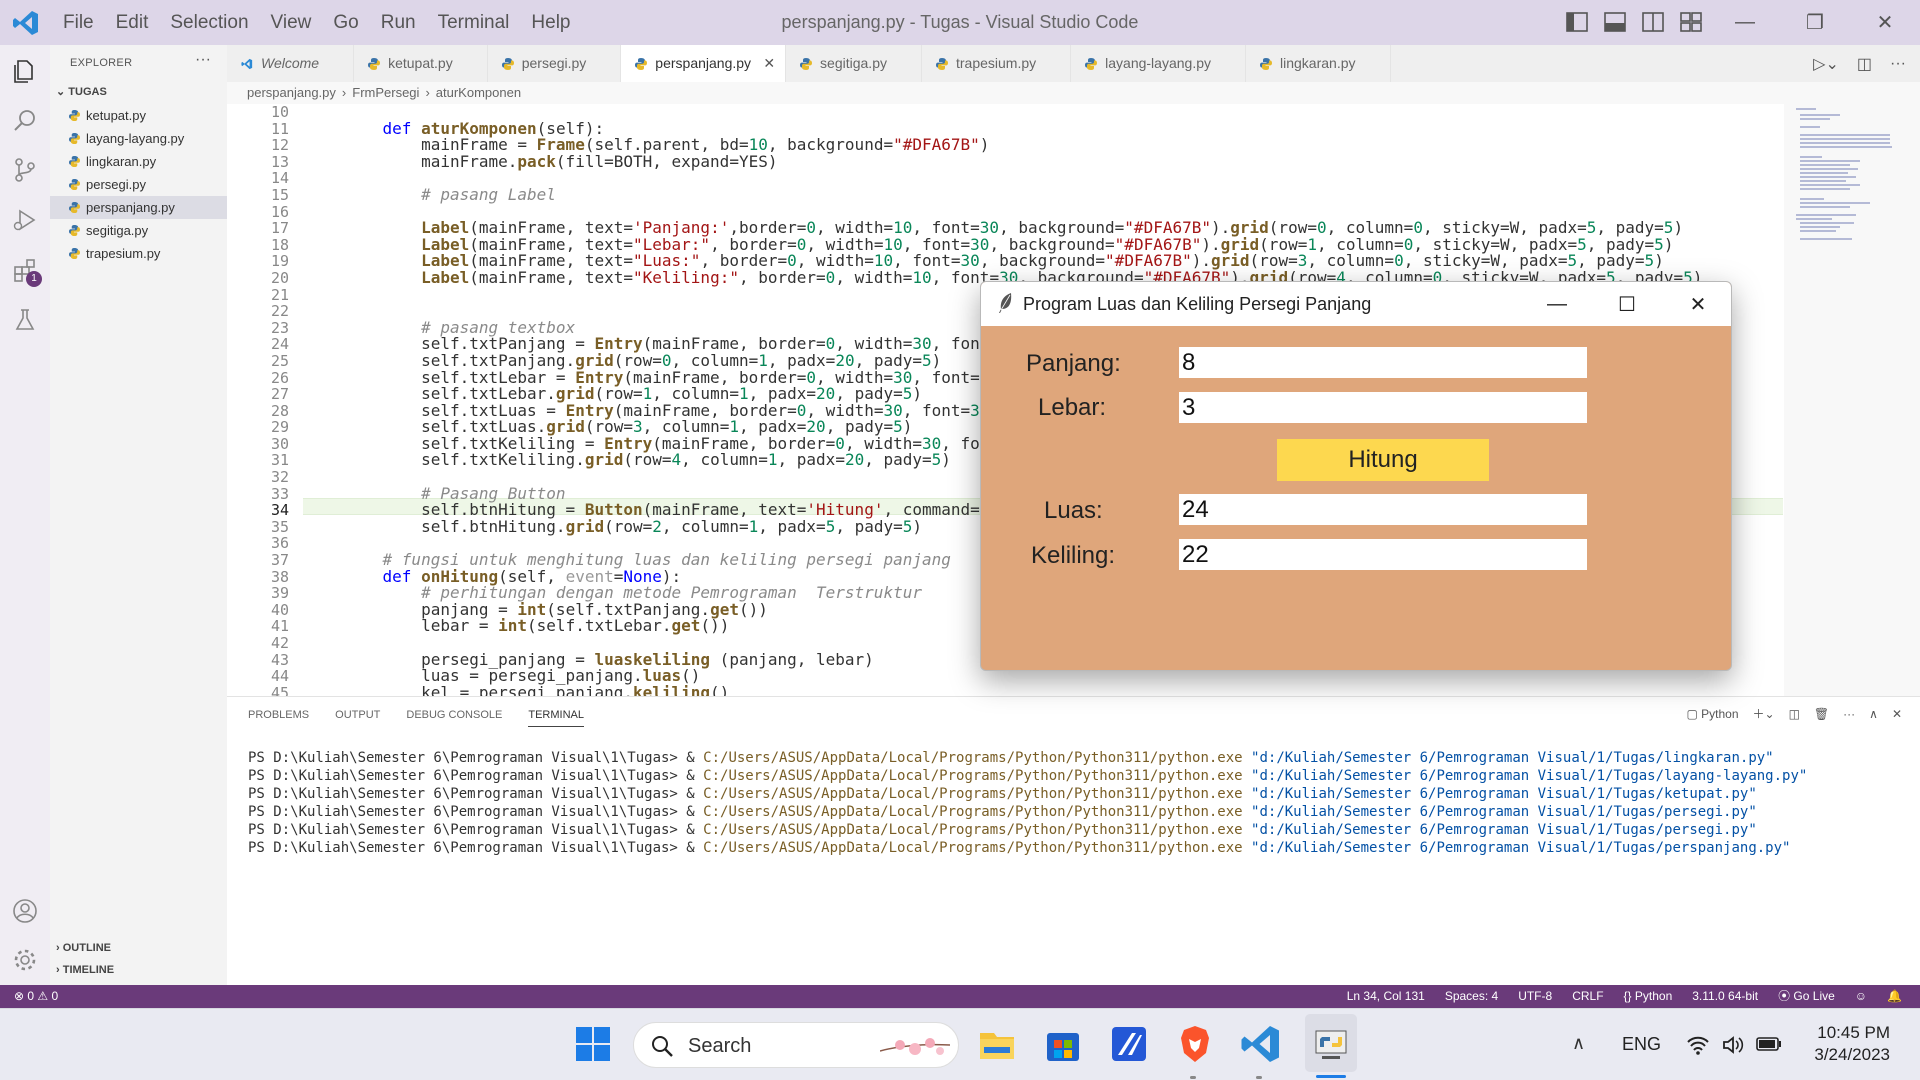 The image size is (1920, 1080). What do you see at coordinates (1383, 509) in the screenshot?
I see `luas-input: 24` at bounding box center [1383, 509].